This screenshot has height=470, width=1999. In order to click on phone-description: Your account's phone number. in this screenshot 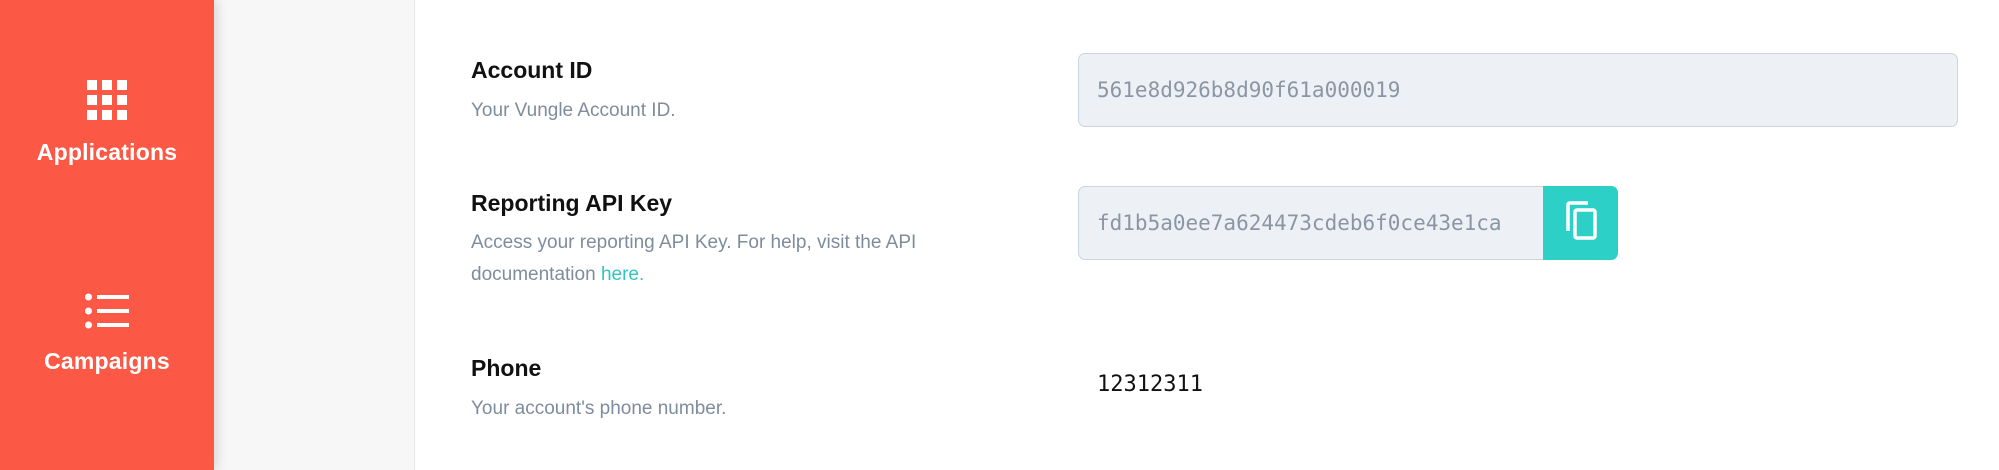, I will do `click(599, 408)`.